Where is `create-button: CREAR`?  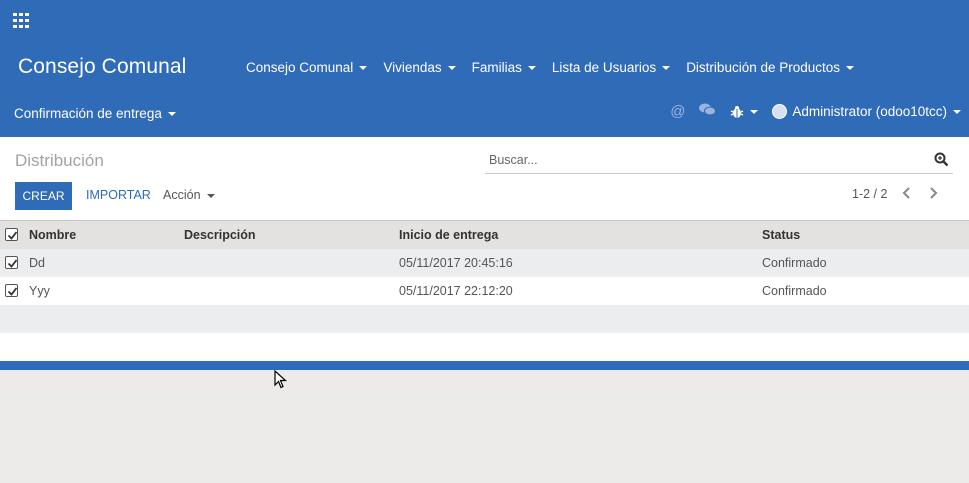 create-button: CREAR is located at coordinates (43, 196).